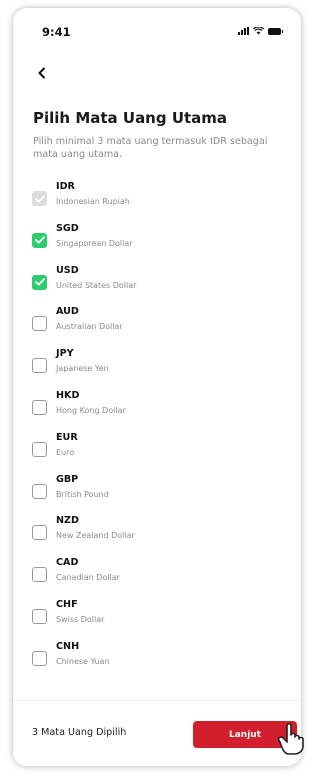 The image size is (320, 782). Describe the element at coordinates (96, 285) in the screenshot. I see `currency-name: United States Dollar` at that location.